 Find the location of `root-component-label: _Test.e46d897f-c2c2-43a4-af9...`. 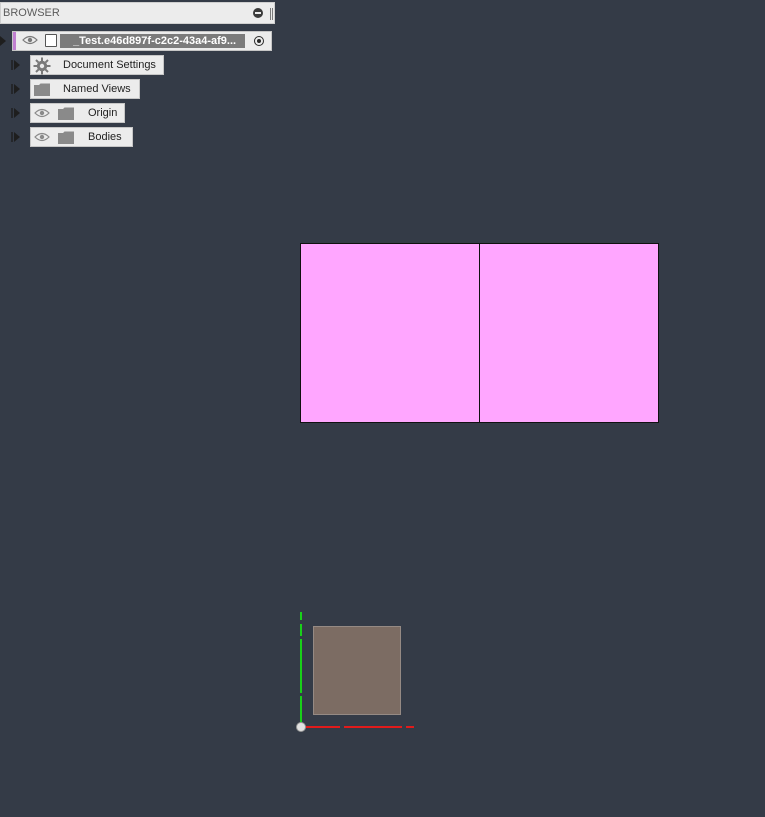

root-component-label: _Test.e46d897f-c2c2-43a4-af9... is located at coordinates (155, 41).